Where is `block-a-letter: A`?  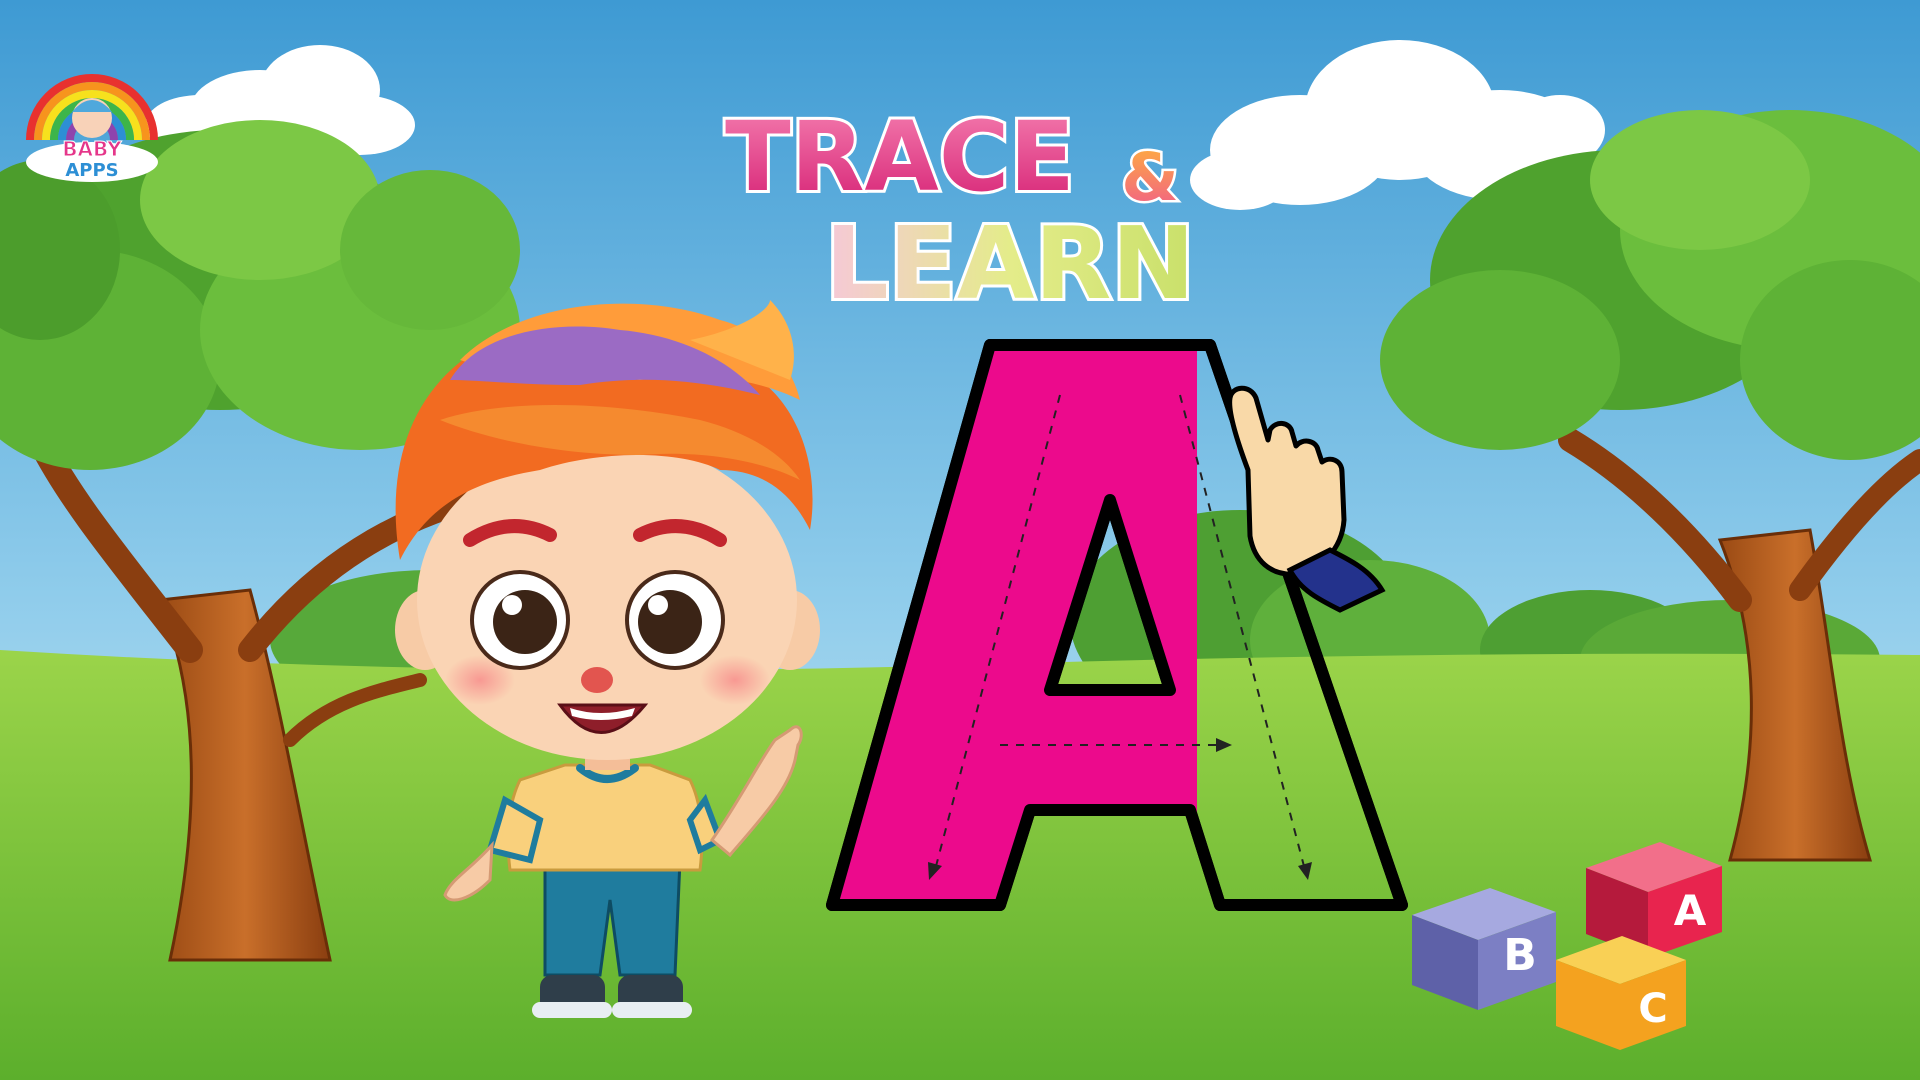
block-a-letter: A is located at coordinates (1690, 910).